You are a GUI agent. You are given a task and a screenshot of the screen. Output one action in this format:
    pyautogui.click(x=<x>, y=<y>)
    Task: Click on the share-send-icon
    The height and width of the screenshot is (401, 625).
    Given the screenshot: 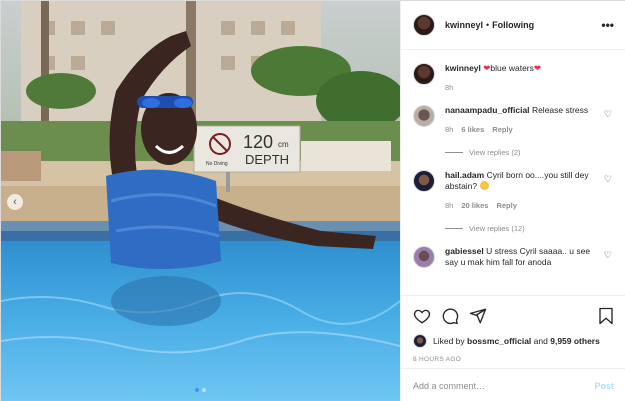 What is the action you would take?
    pyautogui.click(x=478, y=316)
    